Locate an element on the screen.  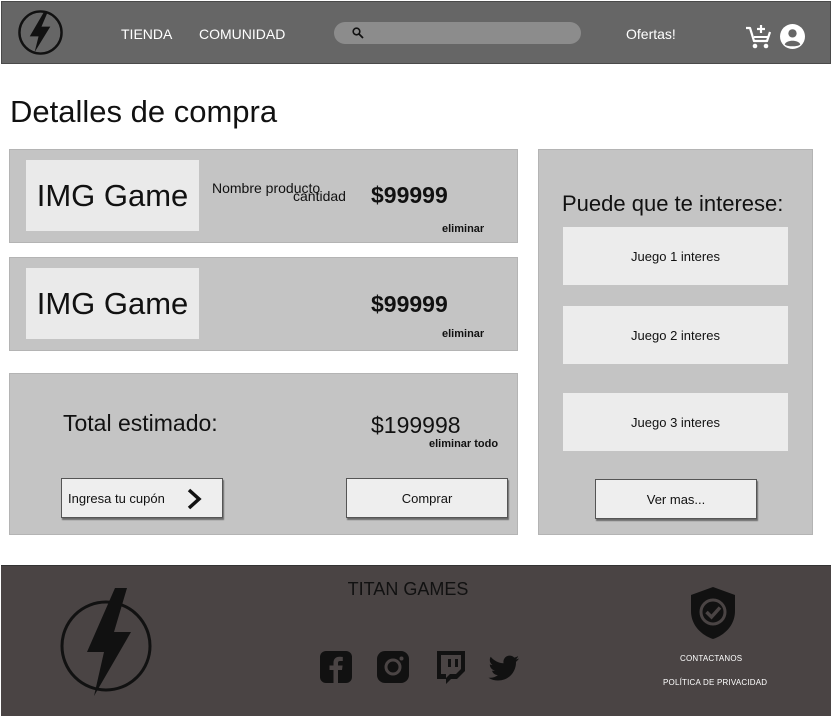
contact-link: CONTACTANOS is located at coordinates (711, 658).